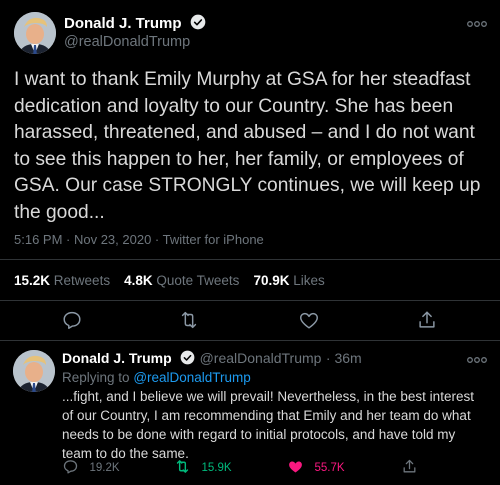  Describe the element at coordinates (347, 358) in the screenshot. I see `reply-time: 36m` at that location.